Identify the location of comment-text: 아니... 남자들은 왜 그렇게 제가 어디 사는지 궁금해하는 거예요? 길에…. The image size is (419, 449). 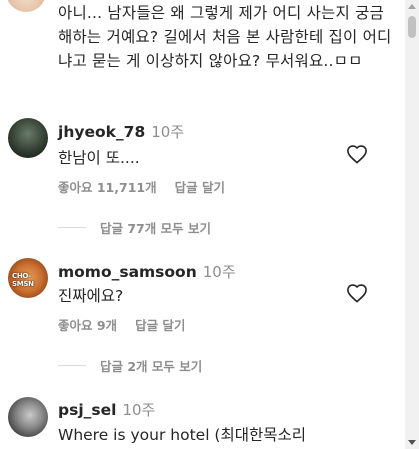
(225, 37).